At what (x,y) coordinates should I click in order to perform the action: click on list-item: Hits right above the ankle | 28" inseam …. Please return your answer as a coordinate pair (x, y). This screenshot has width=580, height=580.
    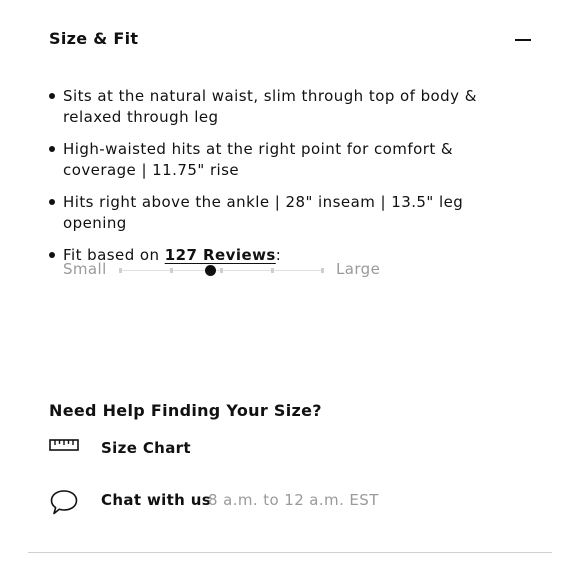
    Looking at the image, I should click on (289, 213).